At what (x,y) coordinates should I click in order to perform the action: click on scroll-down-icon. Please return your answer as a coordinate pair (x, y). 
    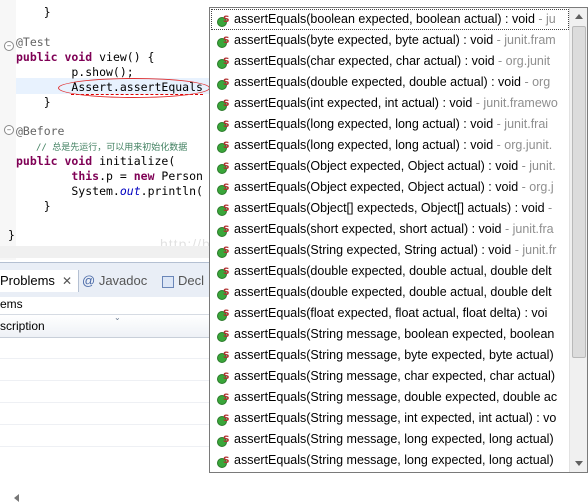
    Looking at the image, I should click on (579, 463).